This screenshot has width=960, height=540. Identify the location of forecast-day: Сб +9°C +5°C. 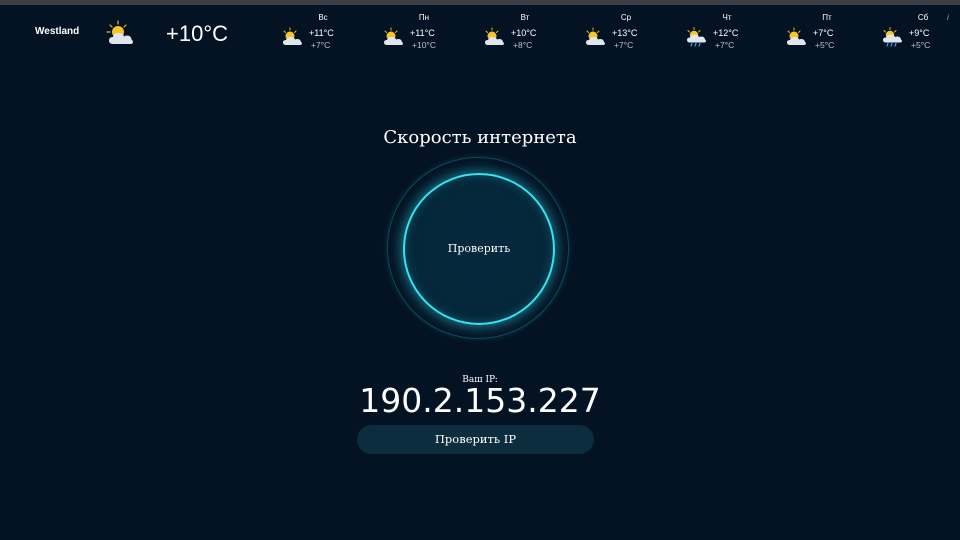
(916, 35).